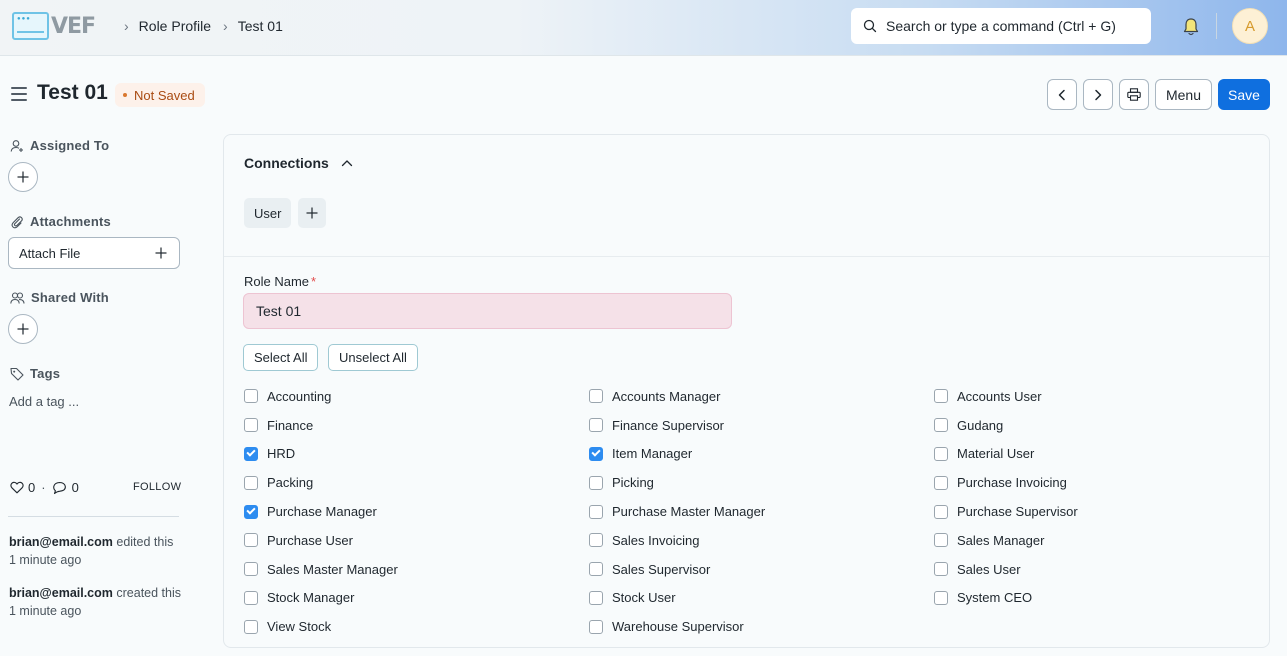 This screenshot has height=656, width=1287. I want to click on unselect-all-button: Unselect All, so click(373, 357).